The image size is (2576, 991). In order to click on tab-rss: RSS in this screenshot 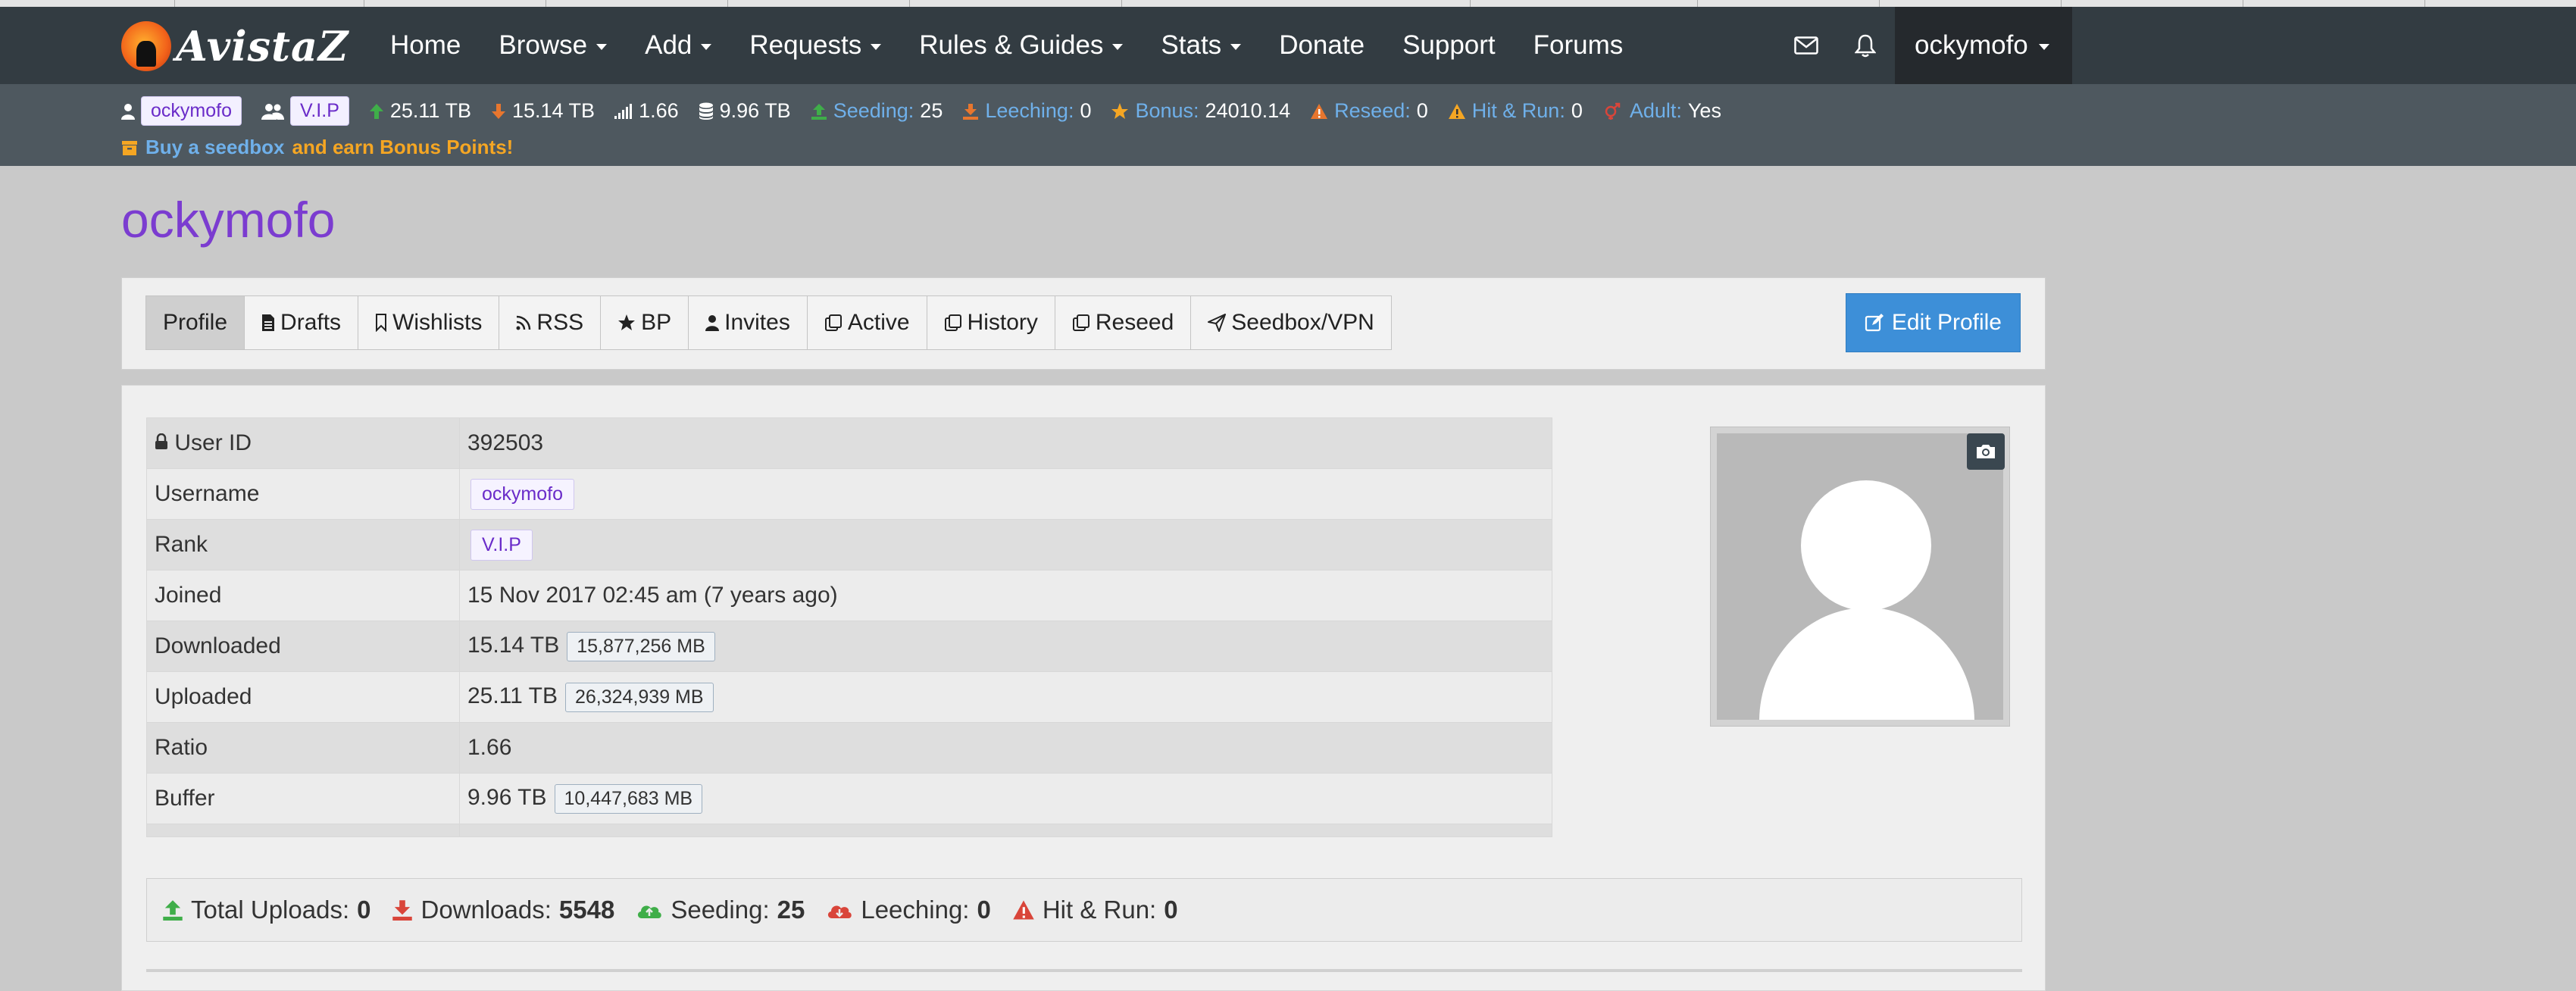, I will do `click(550, 322)`.